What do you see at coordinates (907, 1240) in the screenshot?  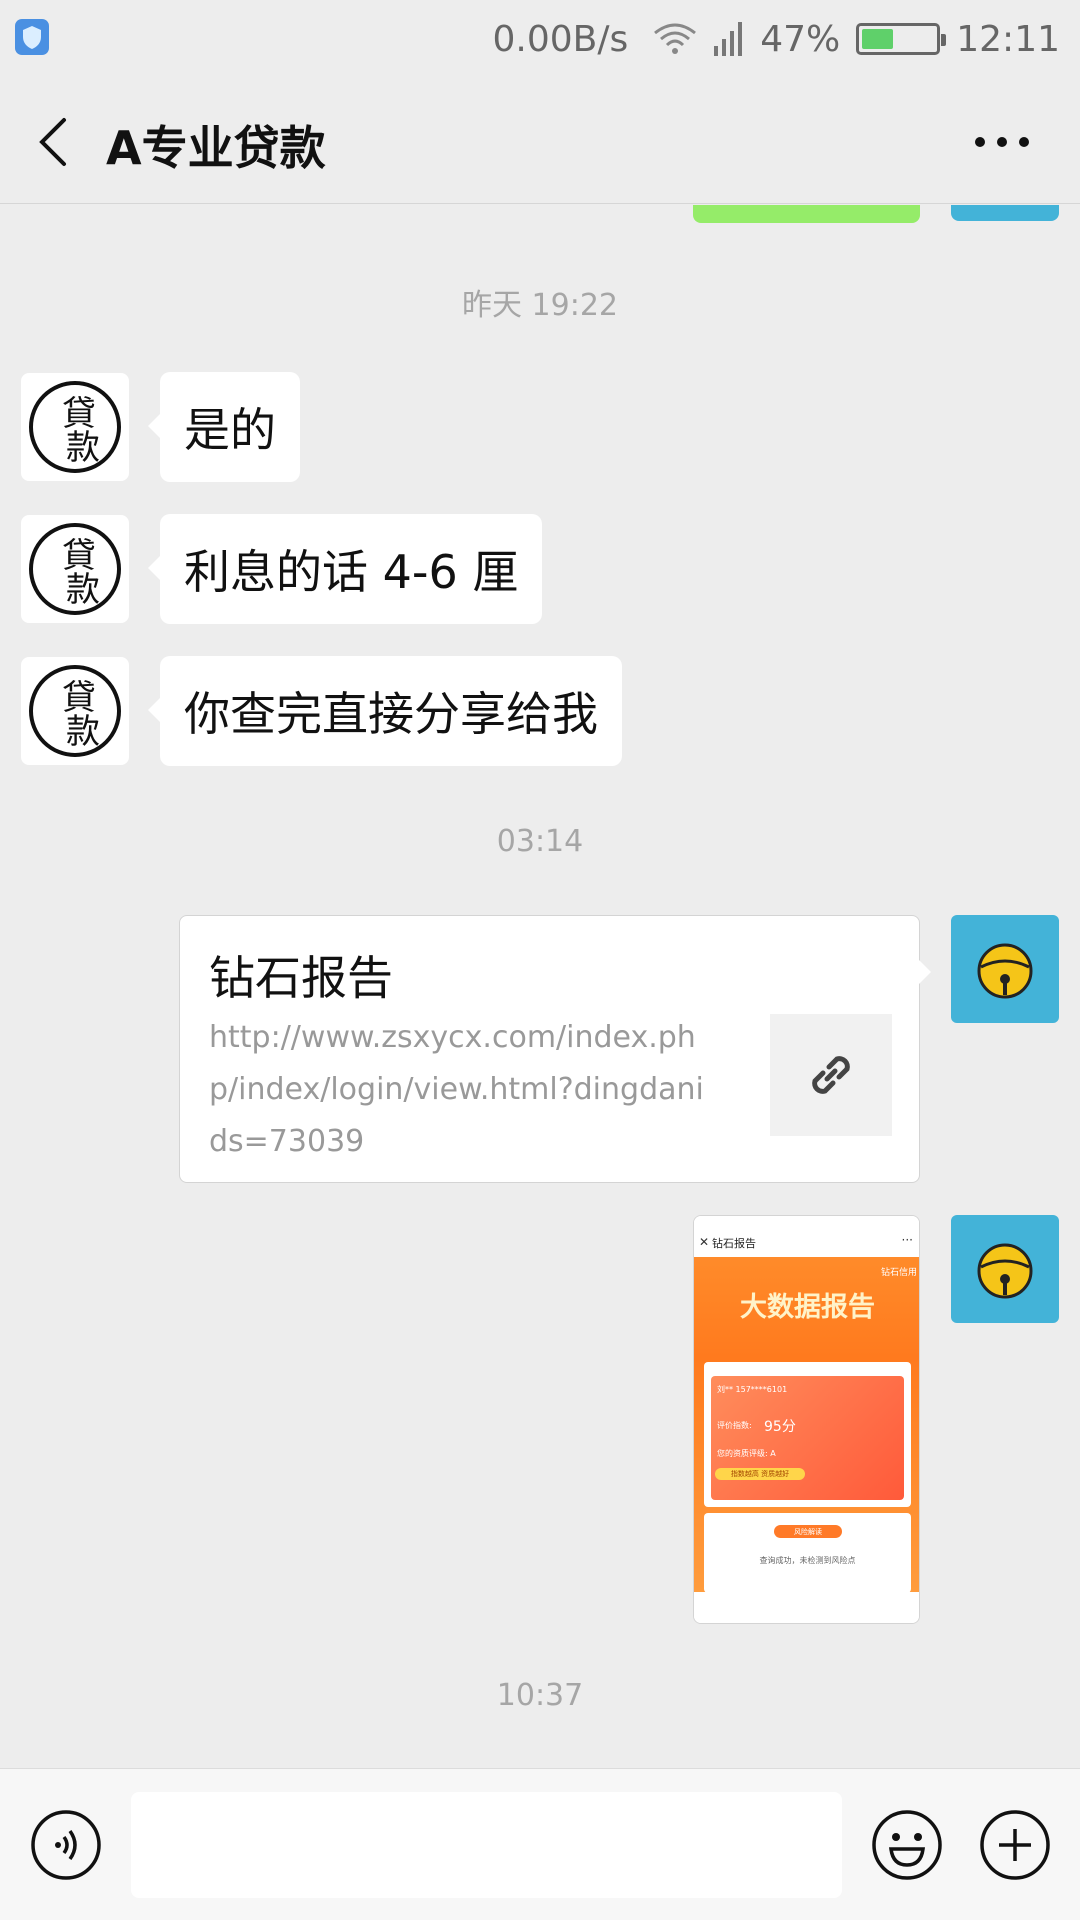 I see `more-dots-icon: ···` at bounding box center [907, 1240].